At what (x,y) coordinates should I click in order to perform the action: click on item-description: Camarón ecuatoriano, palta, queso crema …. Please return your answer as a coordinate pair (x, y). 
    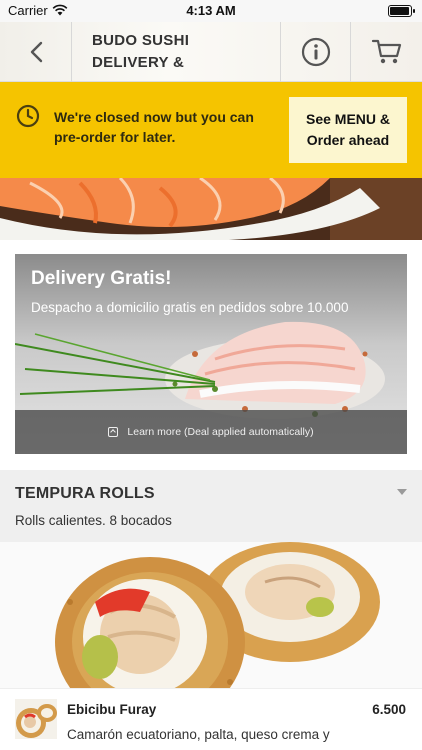
    Looking at the image, I should click on (198, 734).